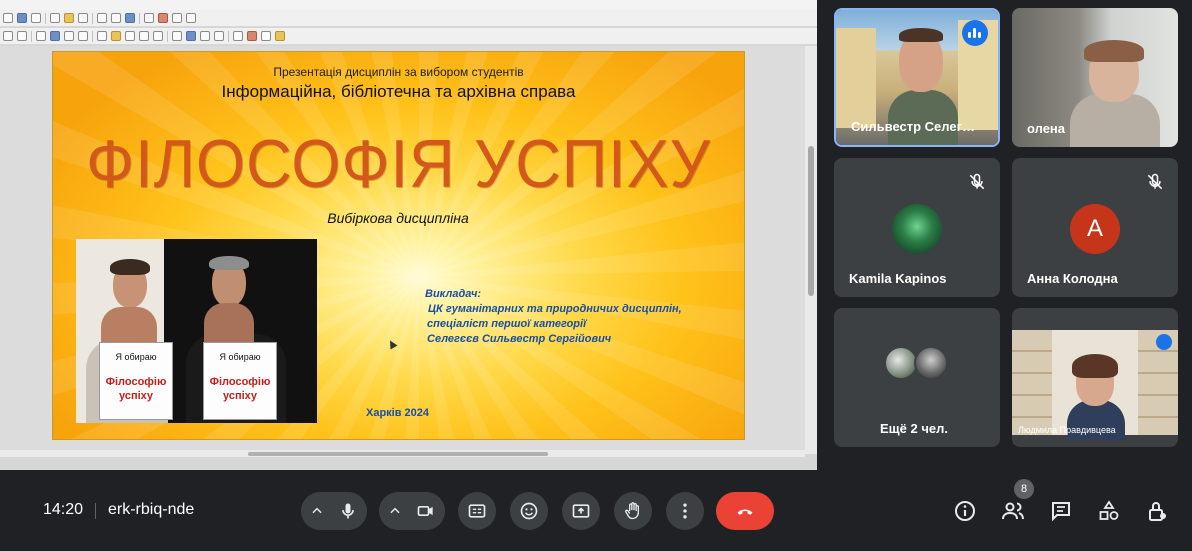 The height and width of the screenshot is (551, 1192). I want to click on present-button, so click(581, 511).